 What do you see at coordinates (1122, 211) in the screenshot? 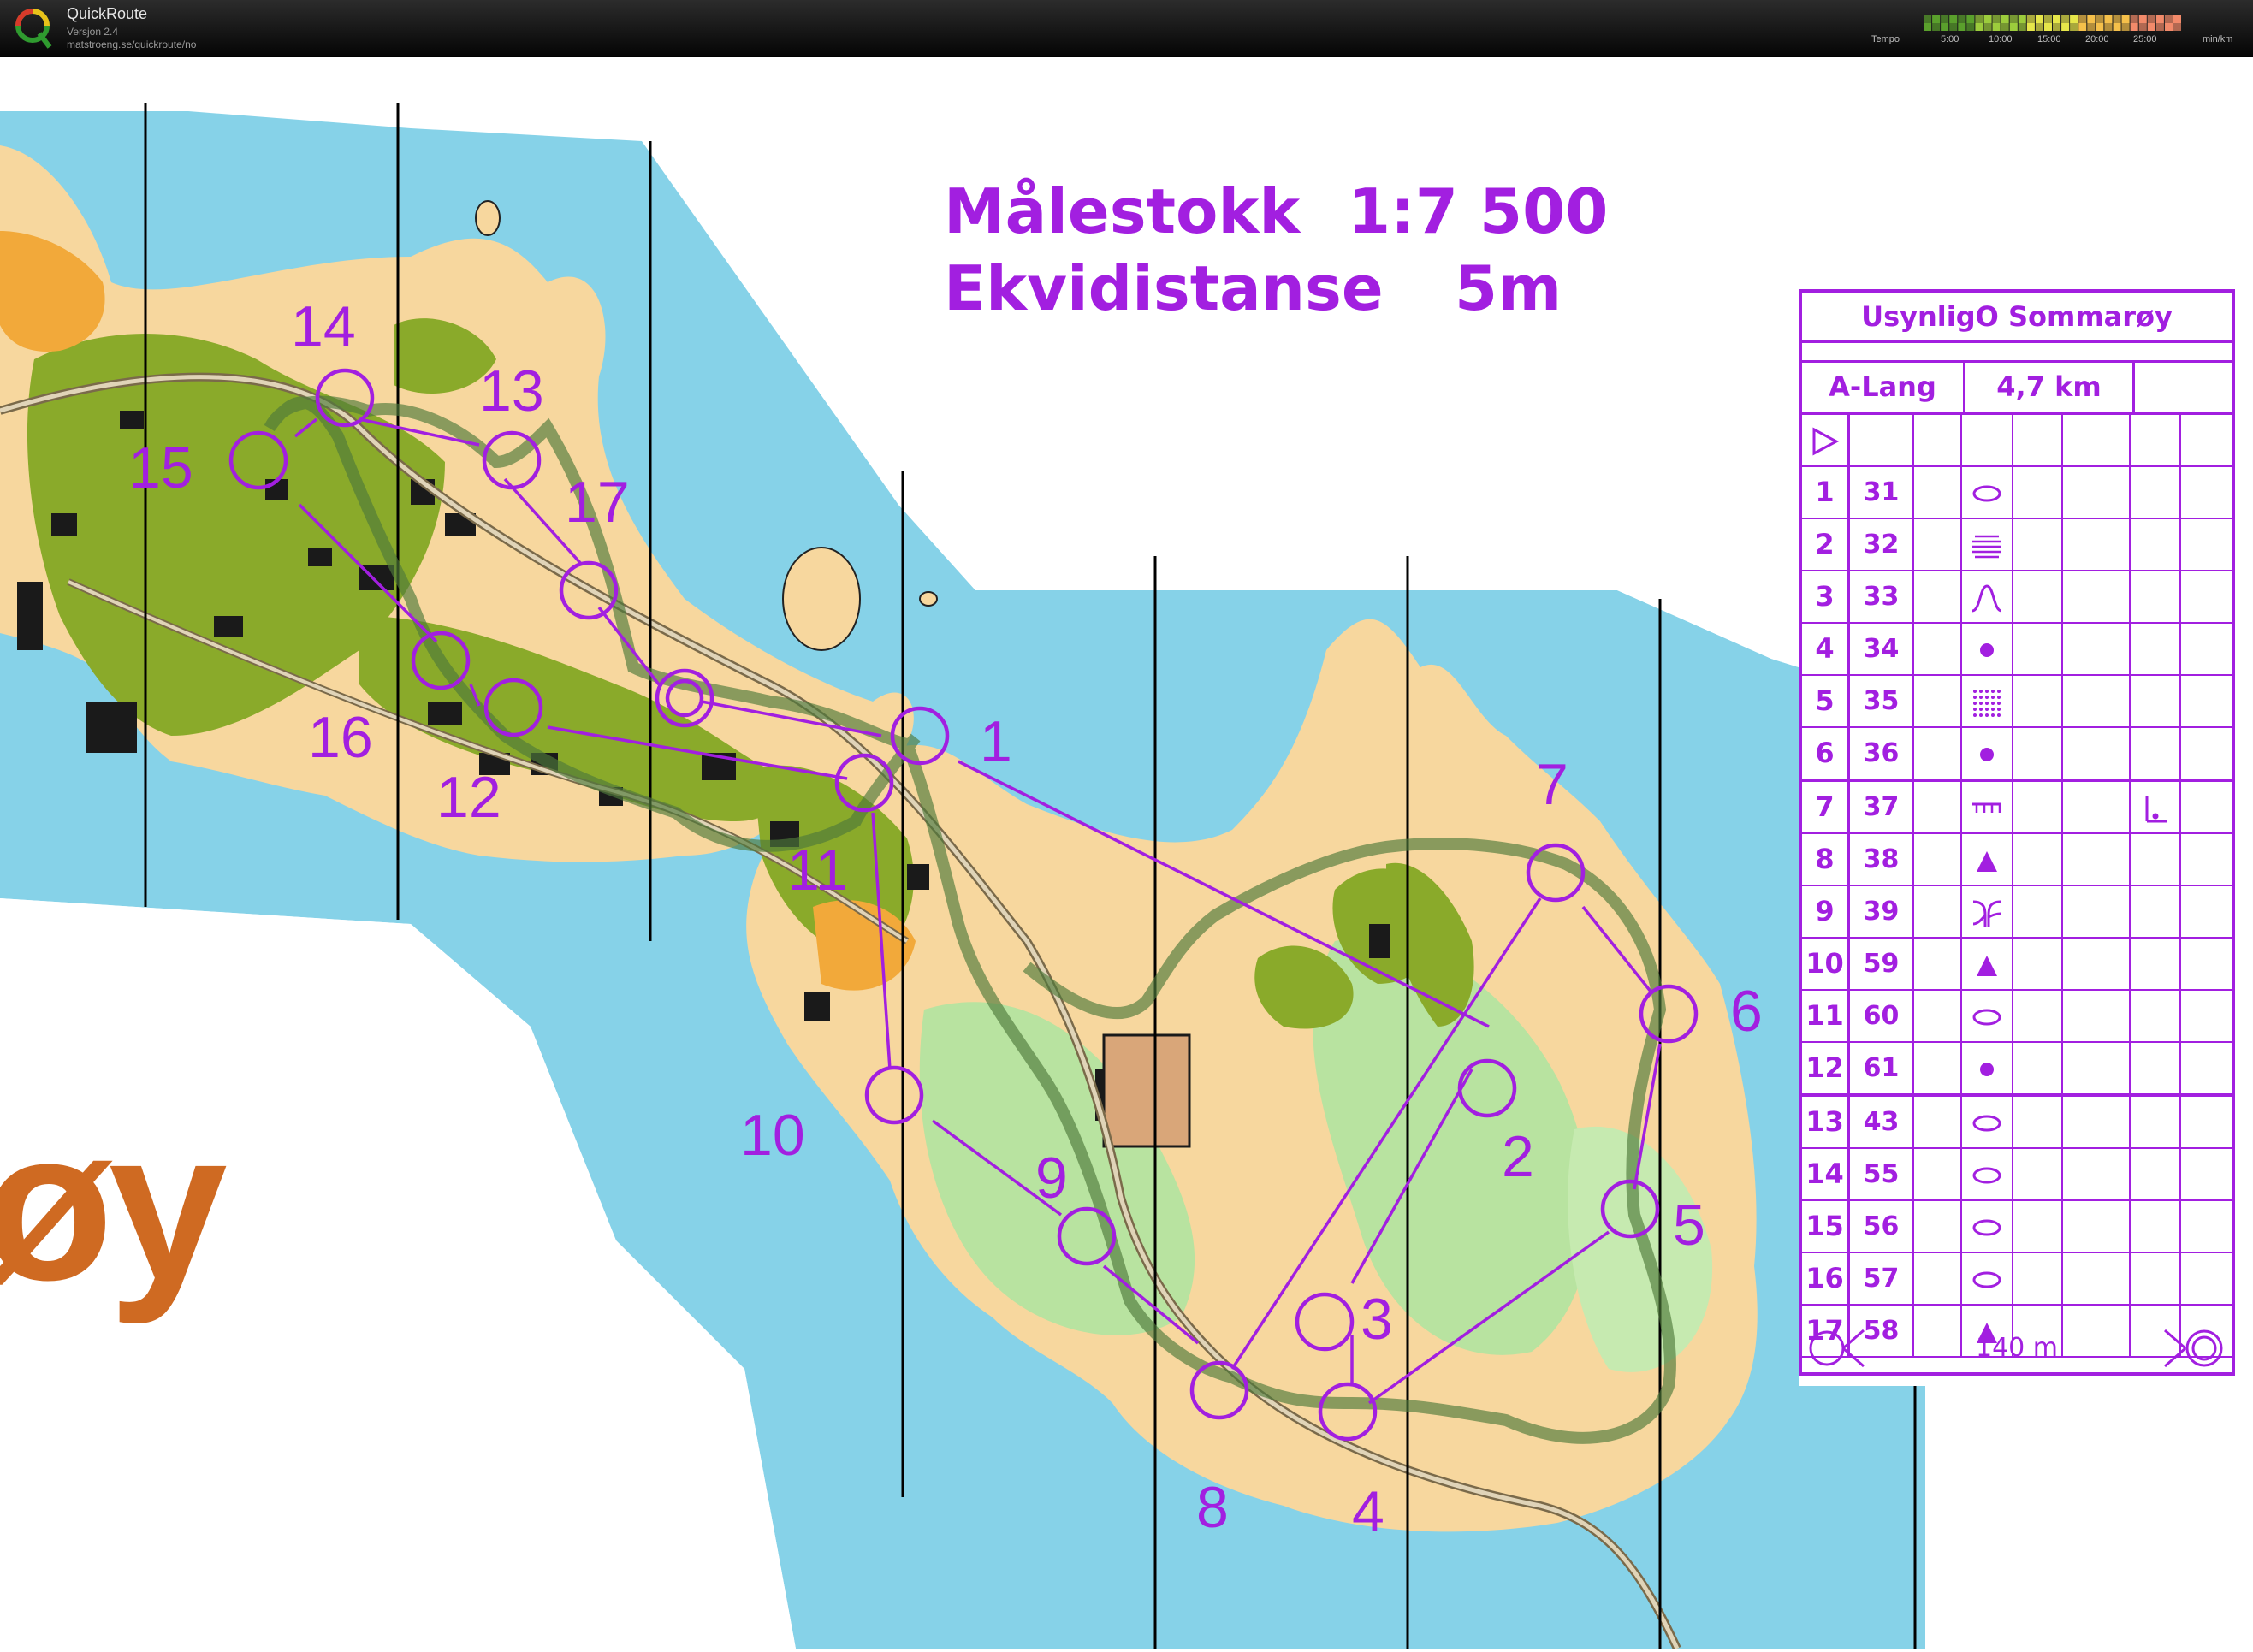
I see `scale-label: Målestokk` at bounding box center [1122, 211].